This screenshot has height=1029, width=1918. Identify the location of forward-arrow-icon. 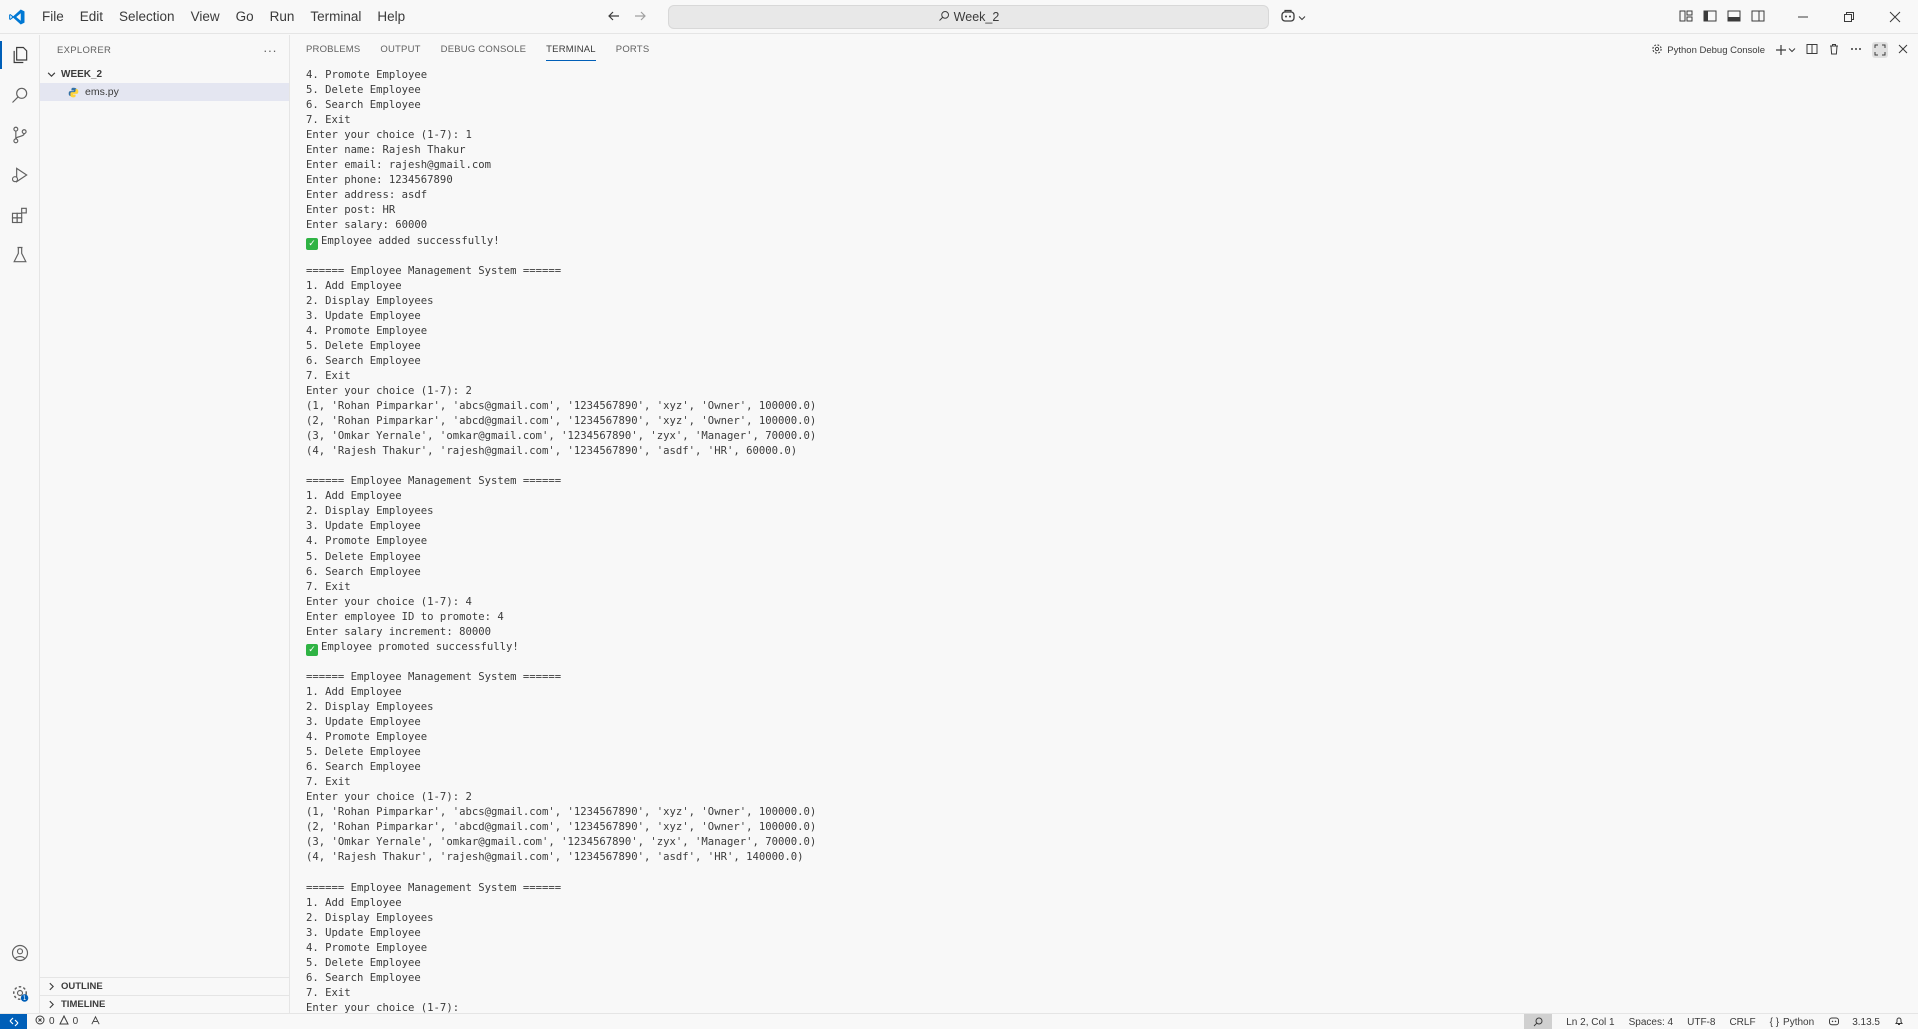
(640, 17).